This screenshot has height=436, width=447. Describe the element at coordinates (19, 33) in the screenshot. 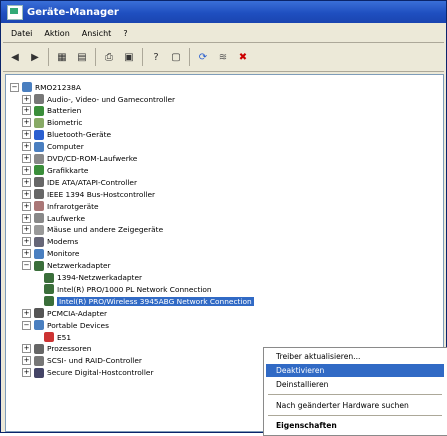

I see `menu-datei: Datei` at that location.